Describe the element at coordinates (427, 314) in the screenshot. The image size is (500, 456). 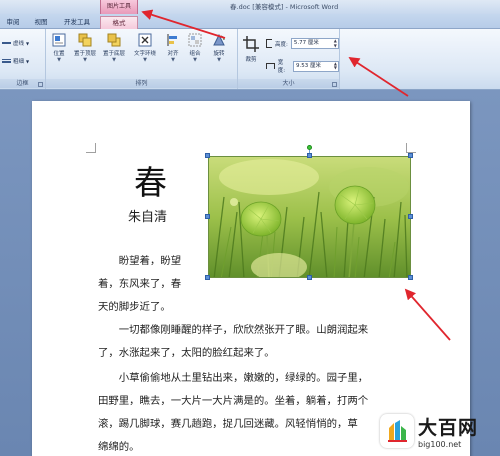
I see `arrow-to-picture` at that location.